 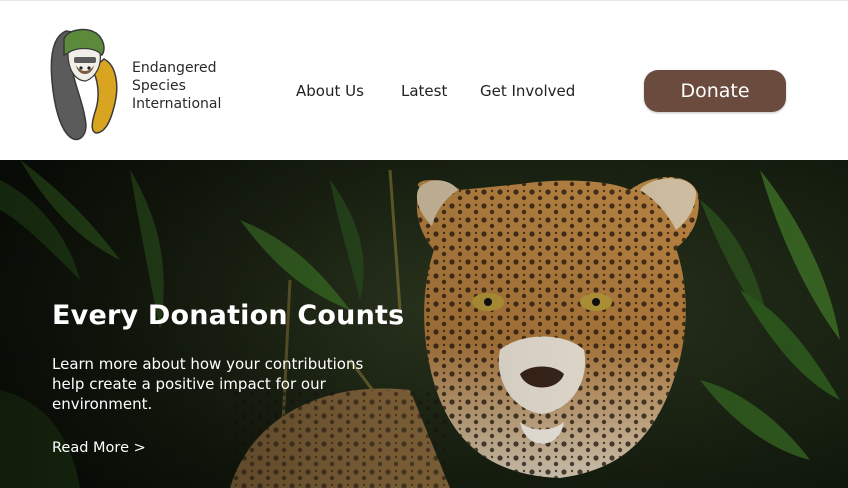 I want to click on nav-get-involved: Get Involved, so click(x=527, y=91).